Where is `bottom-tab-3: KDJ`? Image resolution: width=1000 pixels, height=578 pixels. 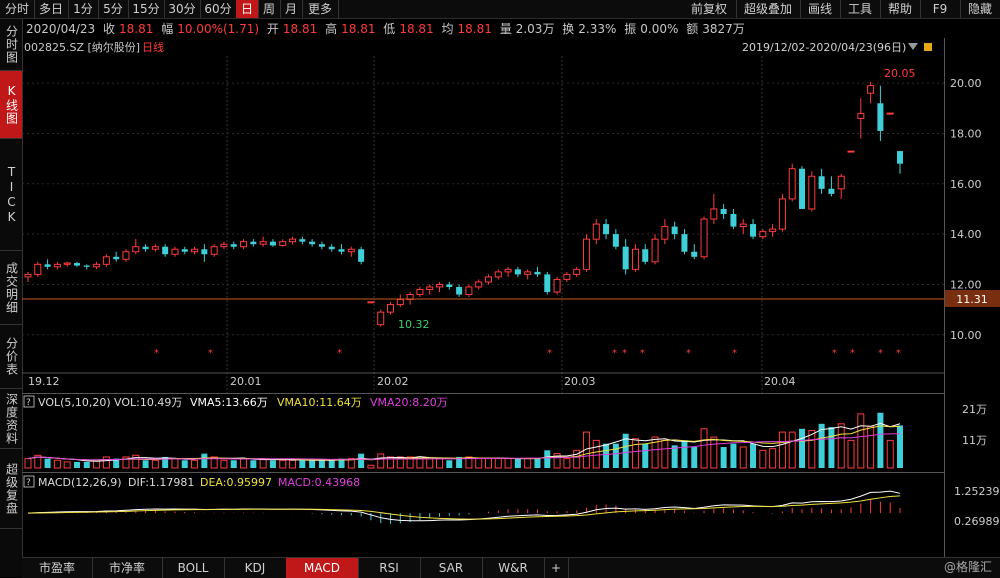 bottom-tab-3: KDJ is located at coordinates (255, 568).